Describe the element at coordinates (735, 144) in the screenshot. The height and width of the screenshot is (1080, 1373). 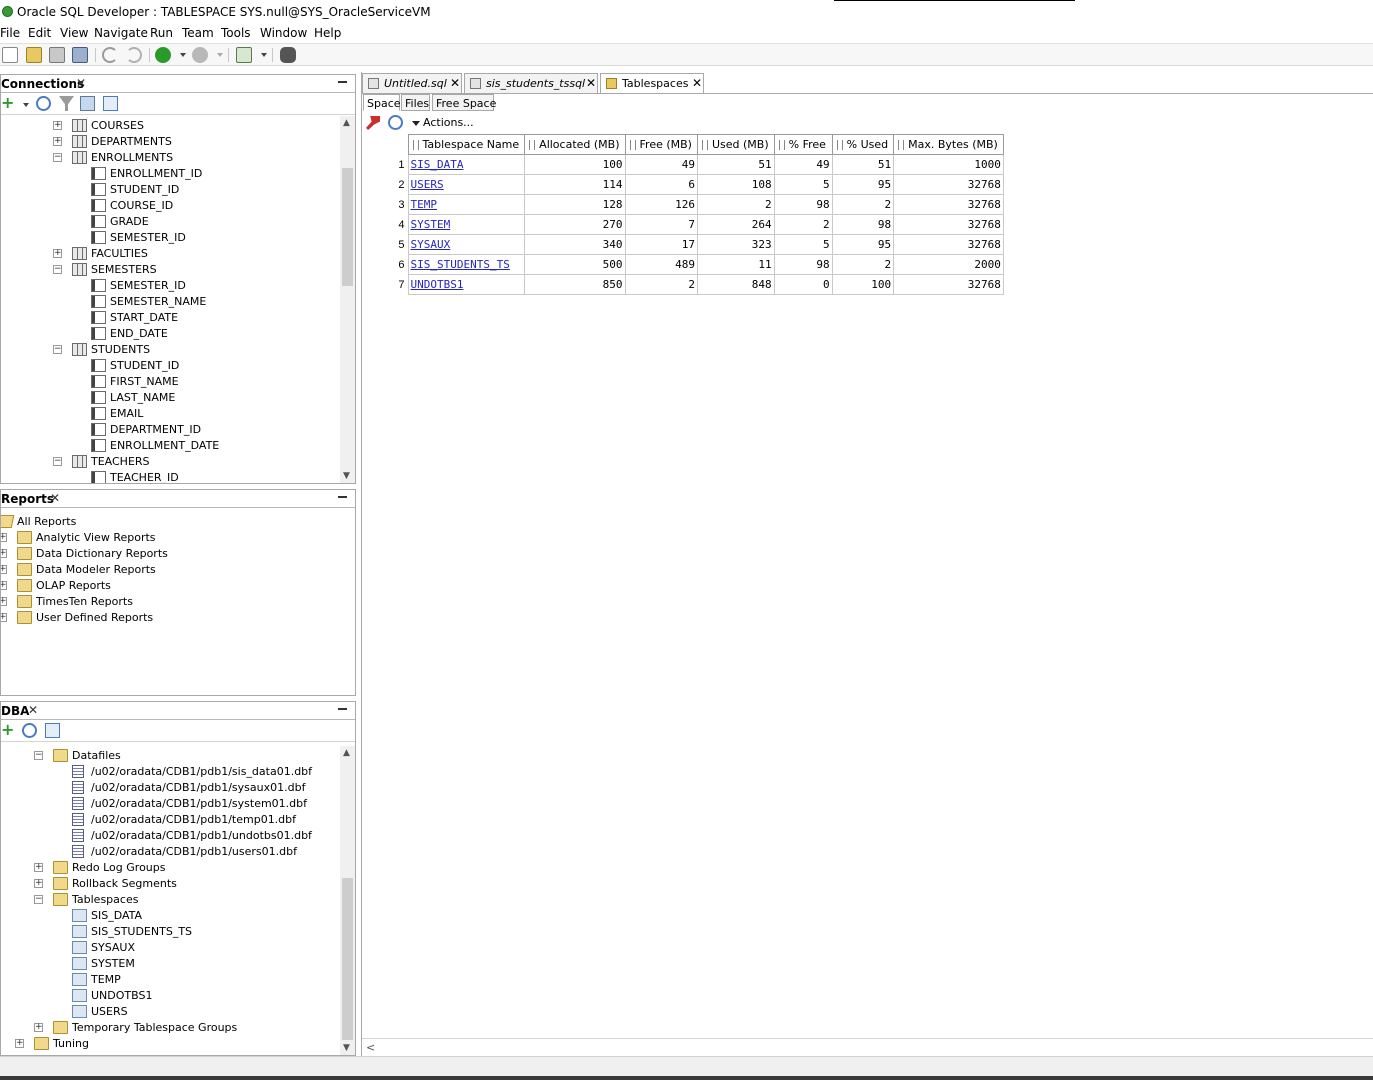
I see `column-header-used-mb: Used (MB)` at that location.